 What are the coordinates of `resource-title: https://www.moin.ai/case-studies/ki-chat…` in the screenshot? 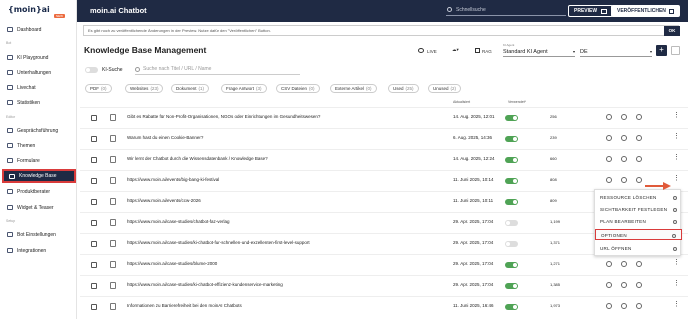 It's located at (205, 284).